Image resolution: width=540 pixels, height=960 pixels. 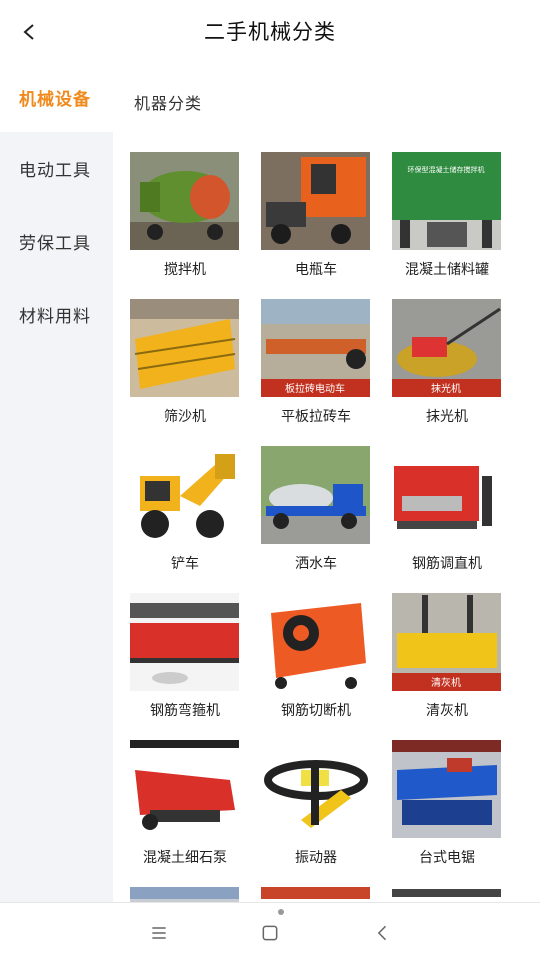 What do you see at coordinates (447, 417) in the screenshot?
I see `grid-item-label: 抹光机` at bounding box center [447, 417].